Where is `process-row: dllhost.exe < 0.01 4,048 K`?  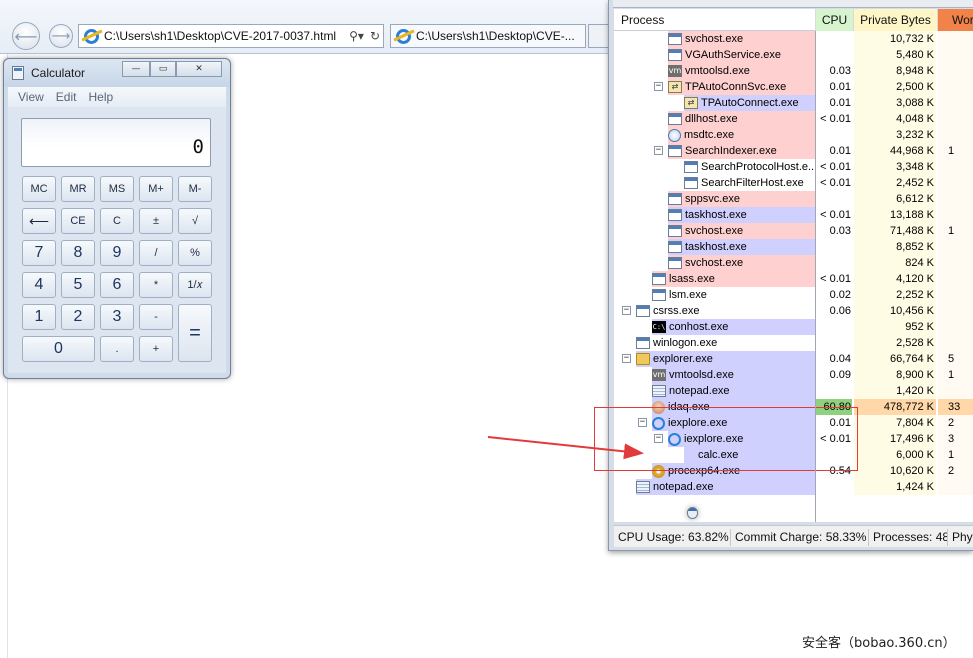 process-row: dllhost.exe < 0.01 4,048 K is located at coordinates (793, 119).